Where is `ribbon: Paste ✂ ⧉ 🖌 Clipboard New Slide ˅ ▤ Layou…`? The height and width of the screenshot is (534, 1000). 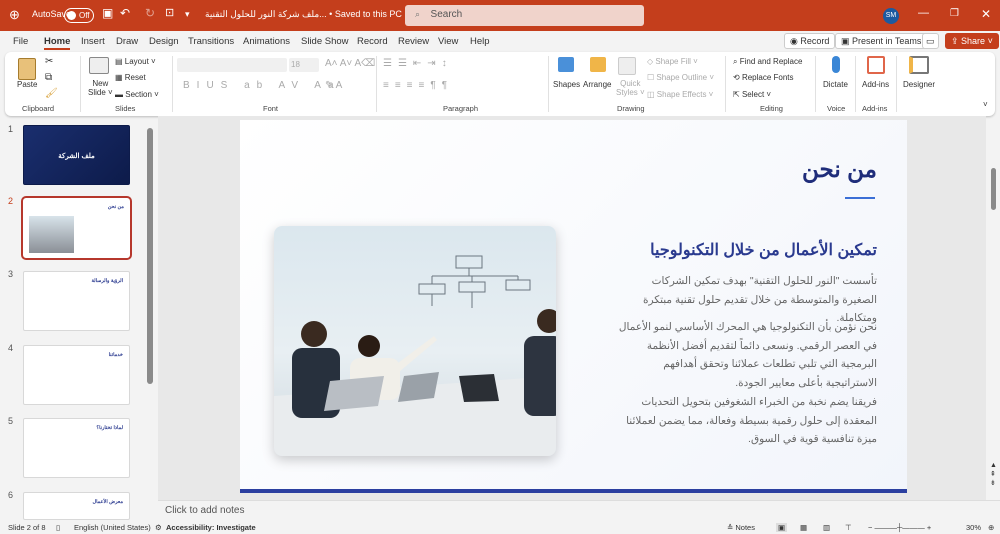 ribbon: Paste ✂ ⧉ 🖌 Clipboard New Slide ˅ ▤ Layou… is located at coordinates (500, 84).